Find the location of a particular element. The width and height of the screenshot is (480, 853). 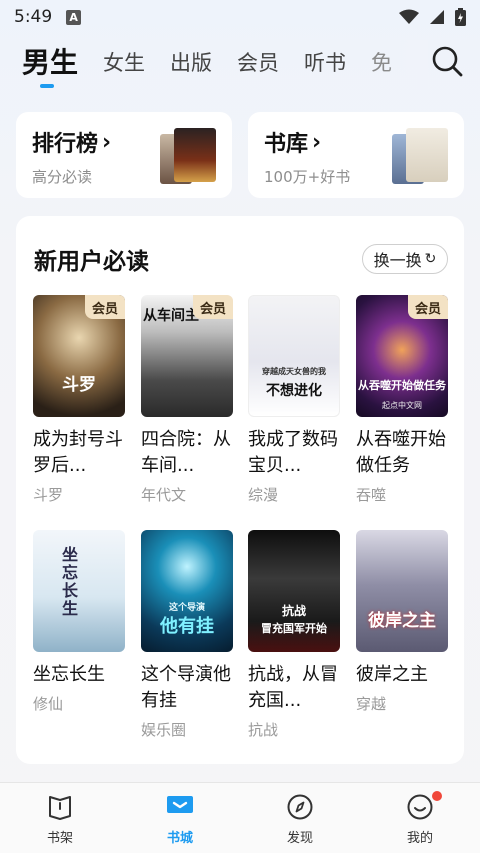

nav-label: 我的 is located at coordinates (419, 838).